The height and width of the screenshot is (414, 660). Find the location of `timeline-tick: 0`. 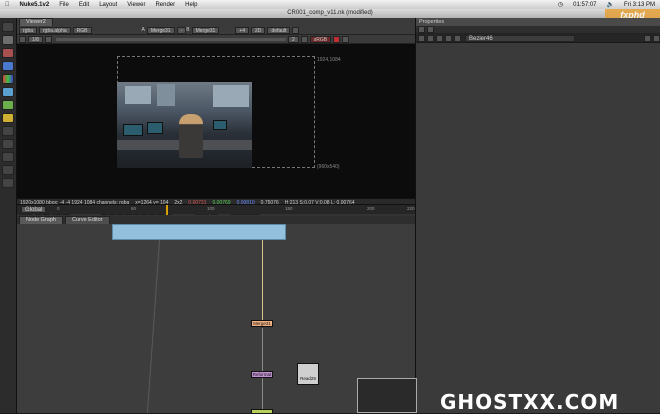

timeline-tick: 0 is located at coordinates (58, 208).